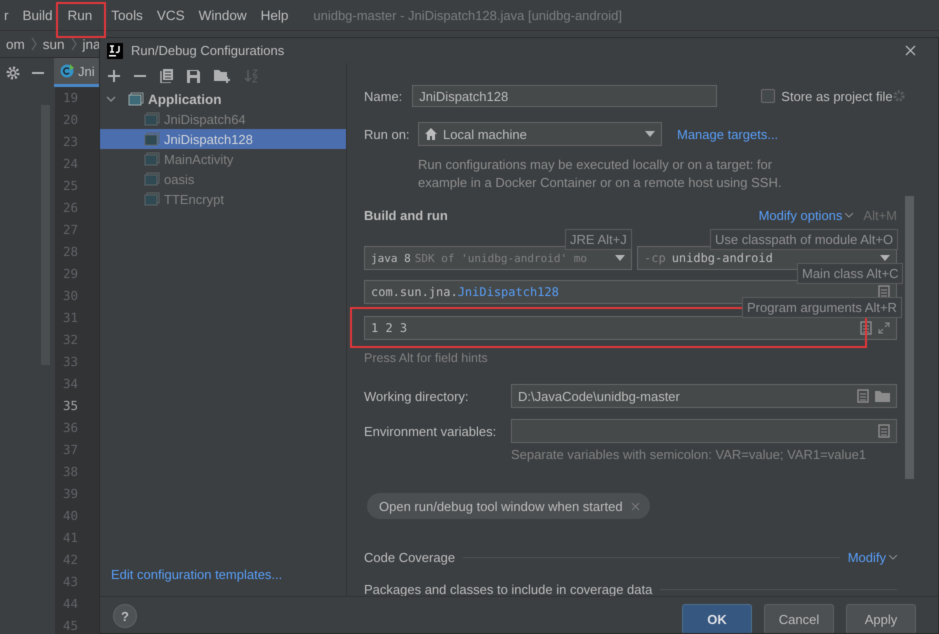 The width and height of the screenshot is (939, 634). I want to click on hint-text: Separate variables with semicolon: VAR=value; VAR1=value1, so click(689, 455).